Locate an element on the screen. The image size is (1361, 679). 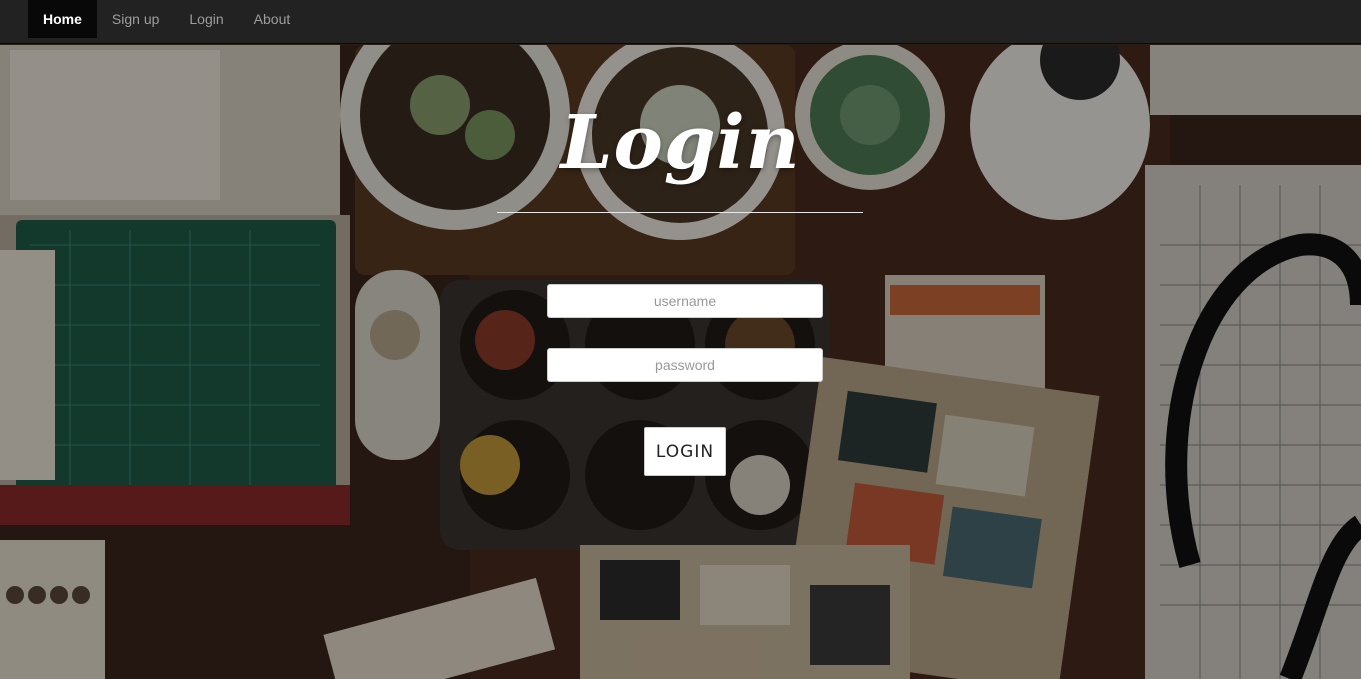
nav-sign-up: Sign up is located at coordinates (135, 19).